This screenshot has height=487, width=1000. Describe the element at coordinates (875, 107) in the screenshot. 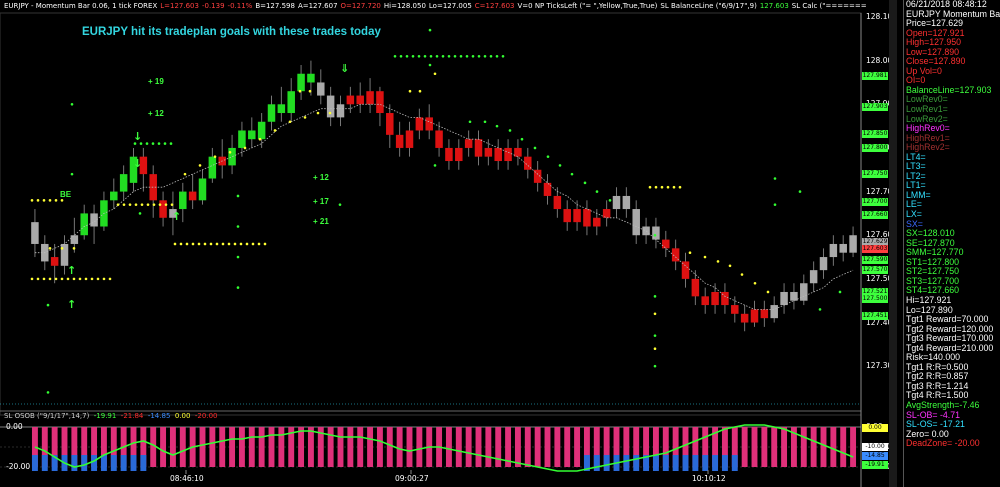

I see `price-level-box: 127.903` at that location.